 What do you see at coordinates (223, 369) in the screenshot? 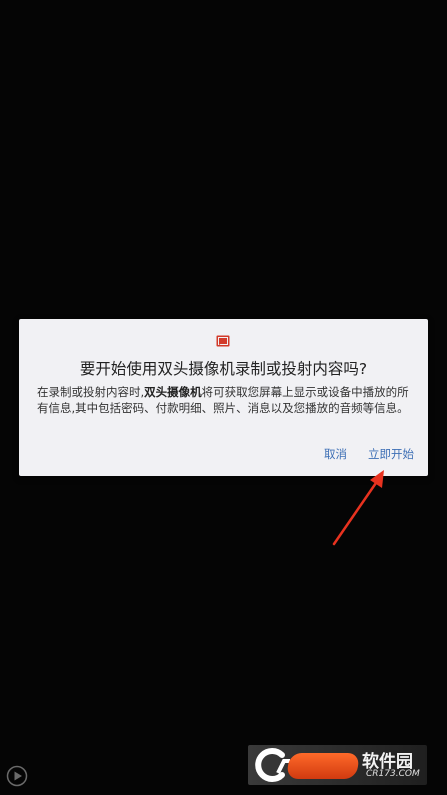
I see `dialog-title: 要开始使用双头摄像机录制或投射内容吗?` at bounding box center [223, 369].